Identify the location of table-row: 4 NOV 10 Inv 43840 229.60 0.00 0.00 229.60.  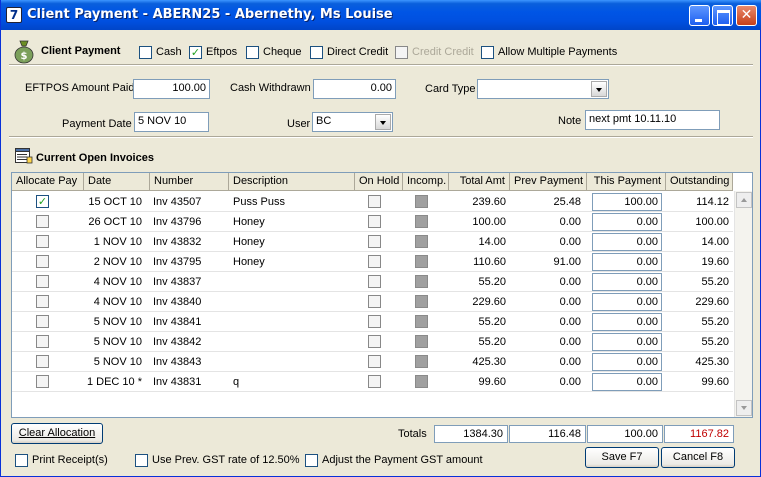
(372, 302).